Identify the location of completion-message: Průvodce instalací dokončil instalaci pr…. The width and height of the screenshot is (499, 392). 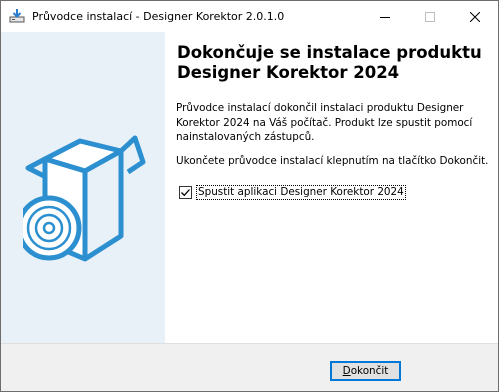
(324, 122).